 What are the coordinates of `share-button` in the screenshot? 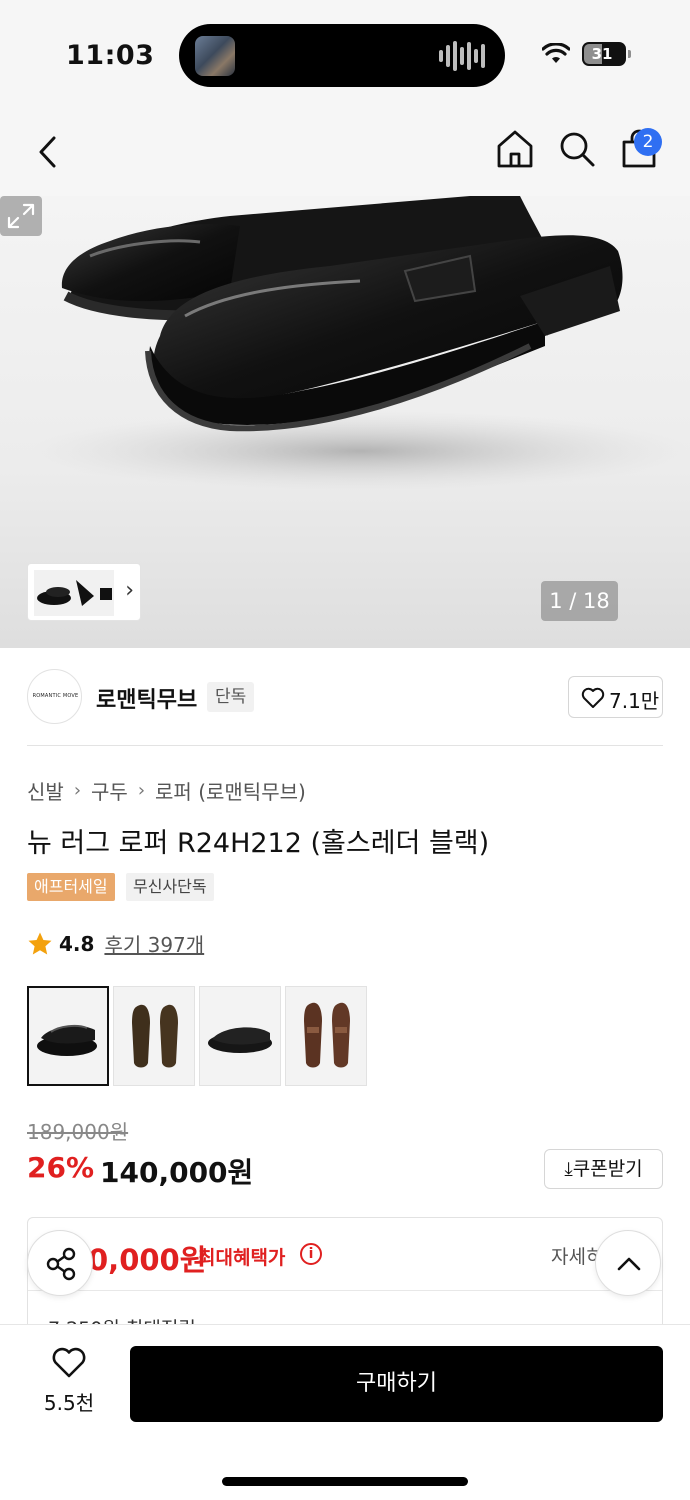 It's located at (60, 1263).